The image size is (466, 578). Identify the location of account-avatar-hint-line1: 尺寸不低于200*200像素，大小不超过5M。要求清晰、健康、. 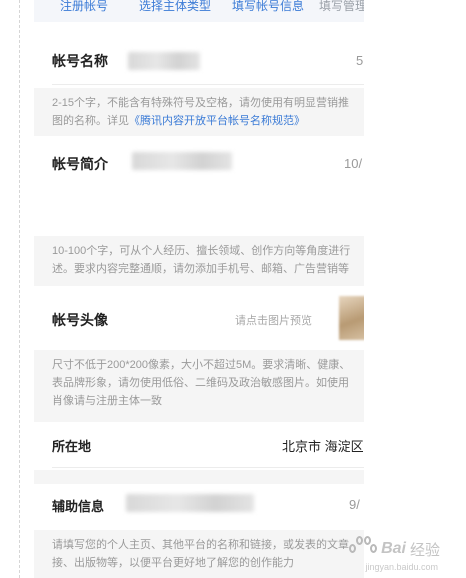
(201, 365).